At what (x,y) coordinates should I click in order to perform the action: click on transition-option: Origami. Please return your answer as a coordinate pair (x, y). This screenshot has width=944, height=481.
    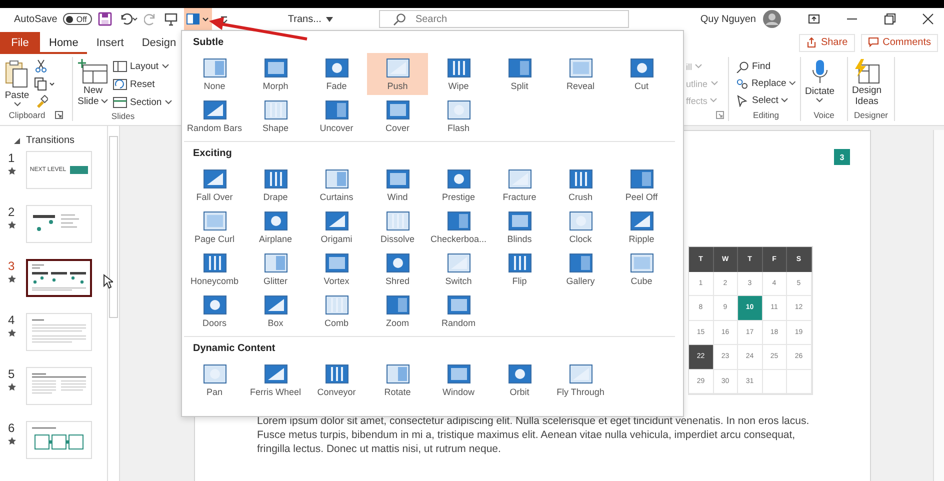
    Looking at the image, I should click on (336, 227).